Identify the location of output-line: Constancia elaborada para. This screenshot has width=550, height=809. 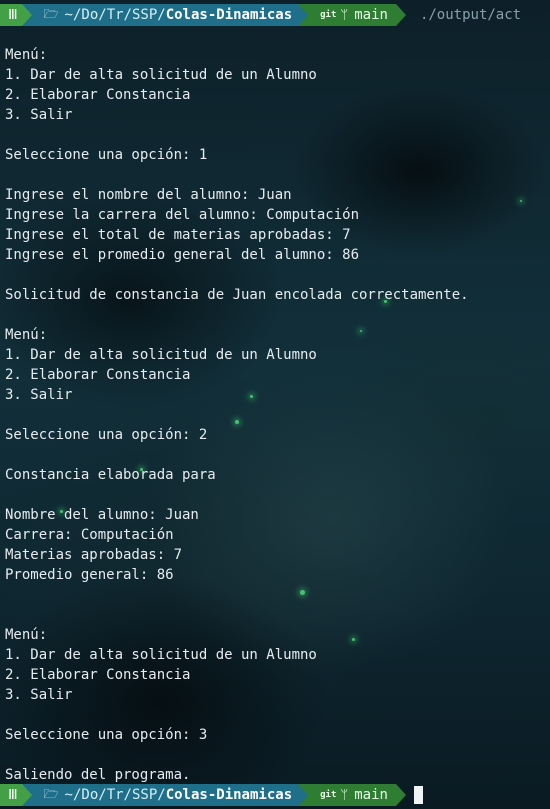
(110, 475).